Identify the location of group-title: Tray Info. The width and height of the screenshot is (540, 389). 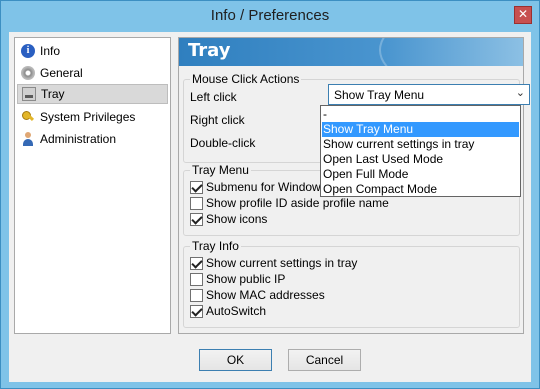
(215, 246).